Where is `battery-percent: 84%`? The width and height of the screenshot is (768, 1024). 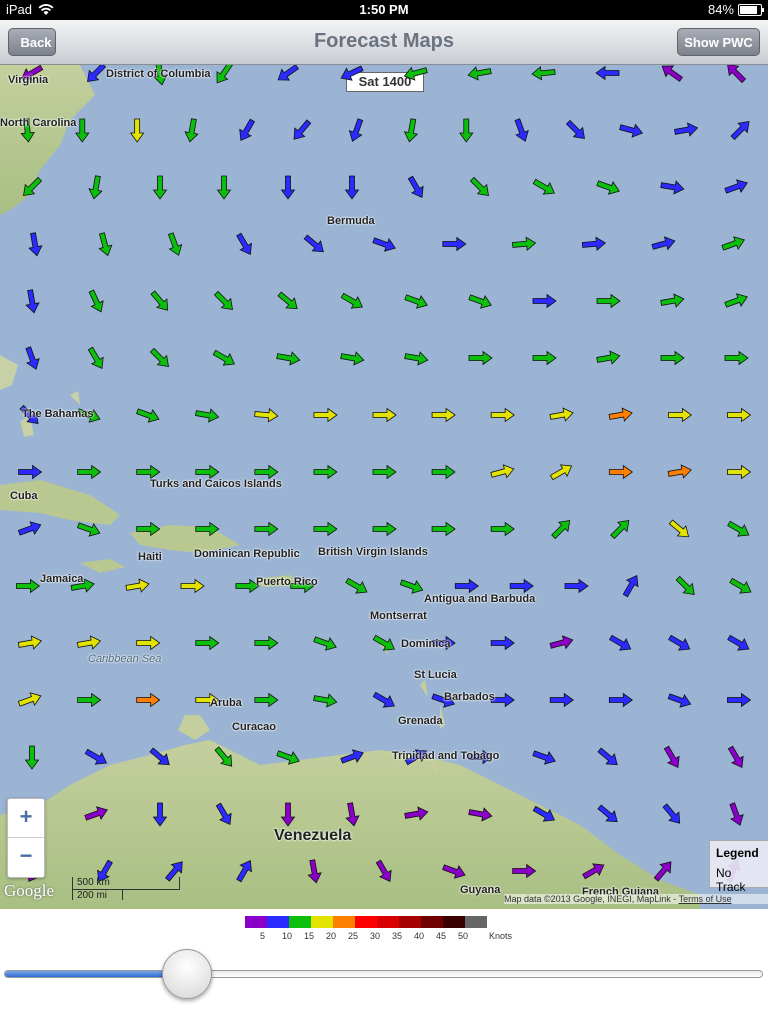 battery-percent: 84% is located at coordinates (720, 9).